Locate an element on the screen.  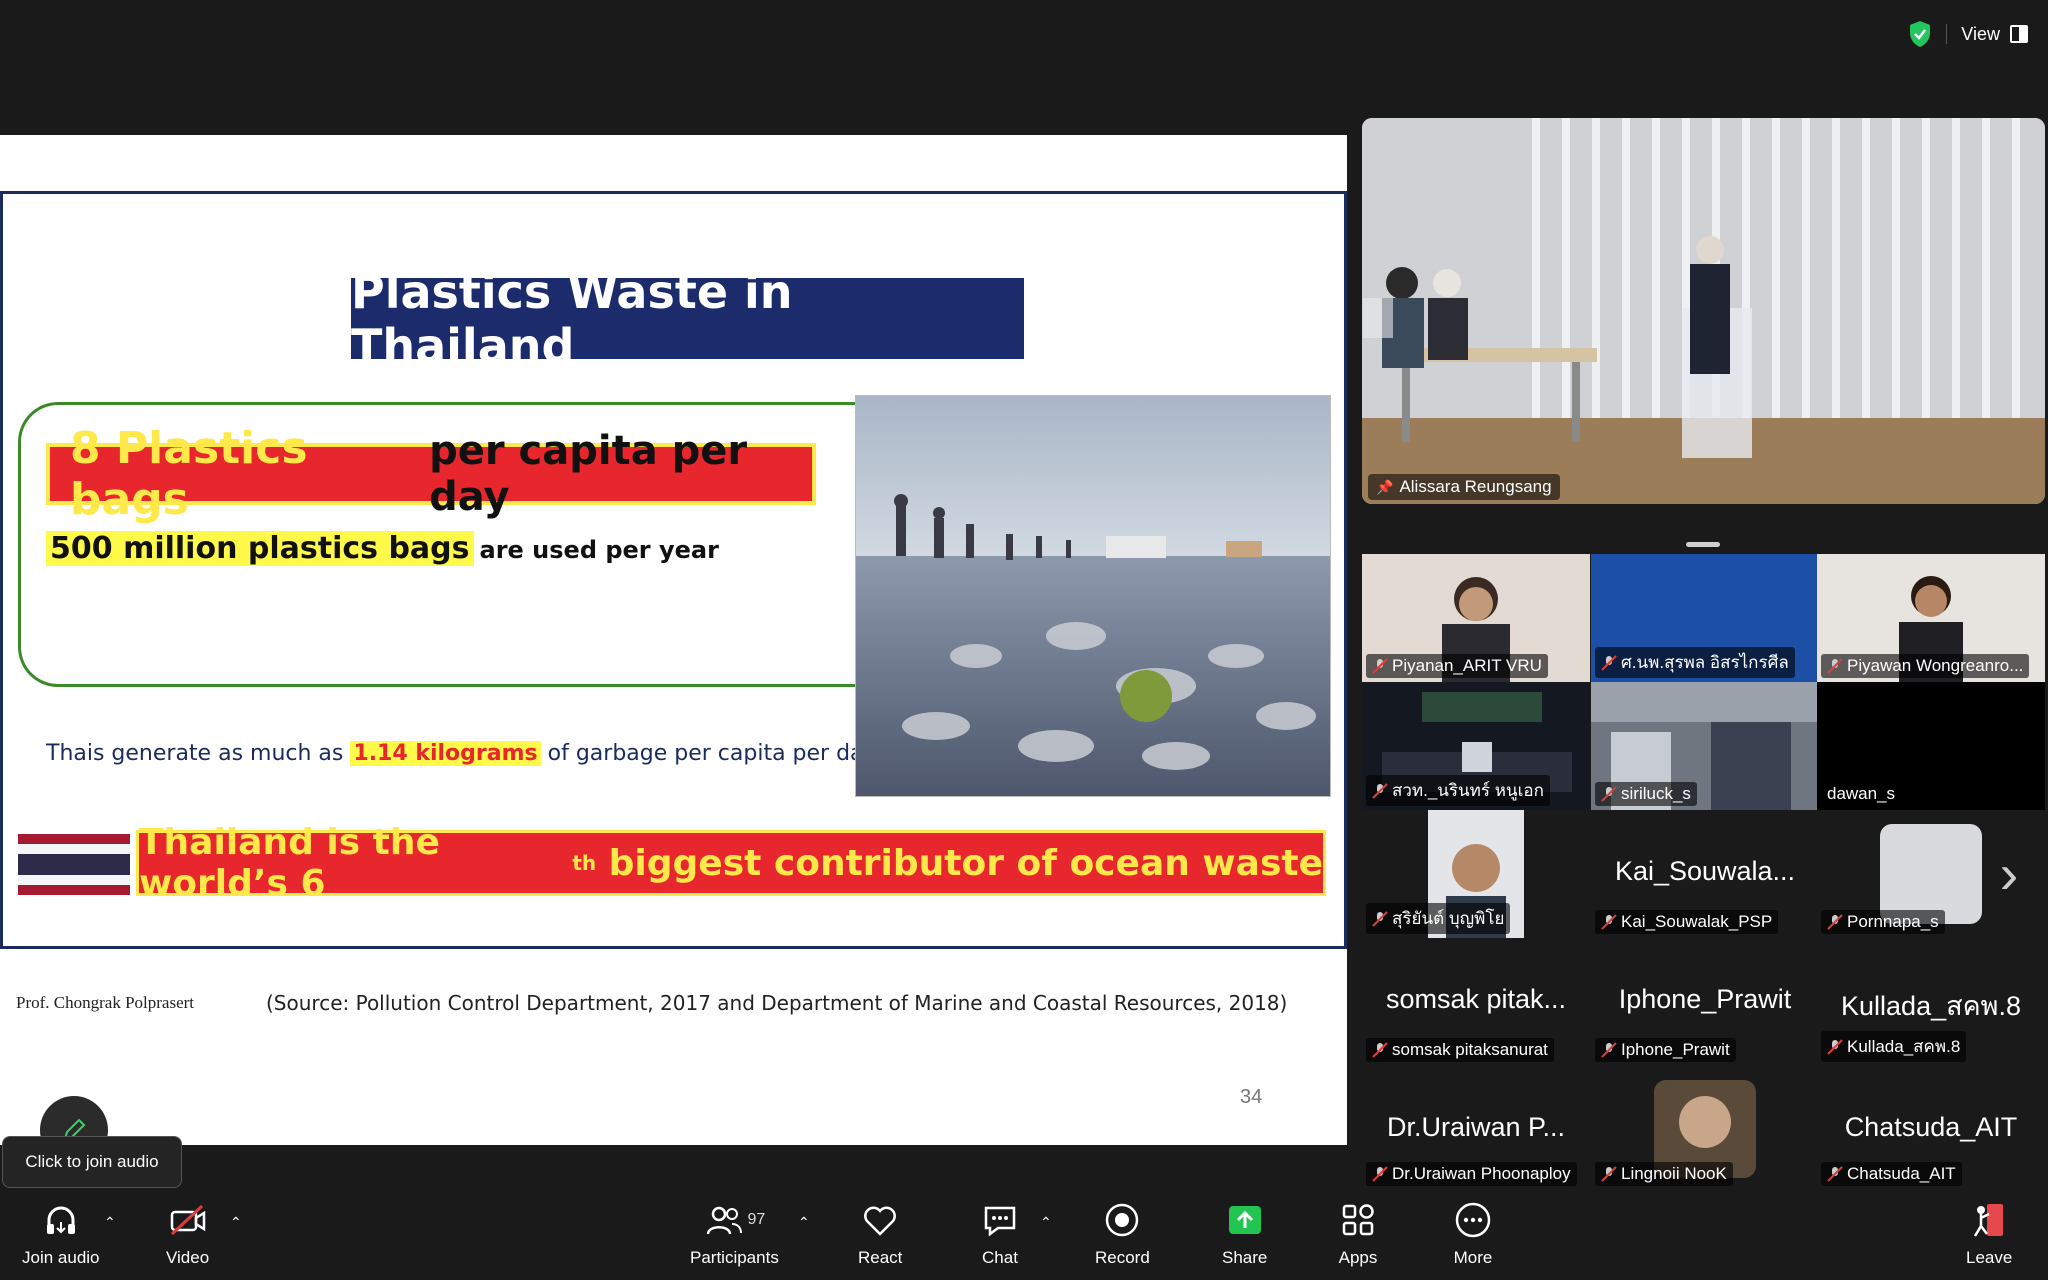
share-label: Share is located at coordinates (1245, 1257).